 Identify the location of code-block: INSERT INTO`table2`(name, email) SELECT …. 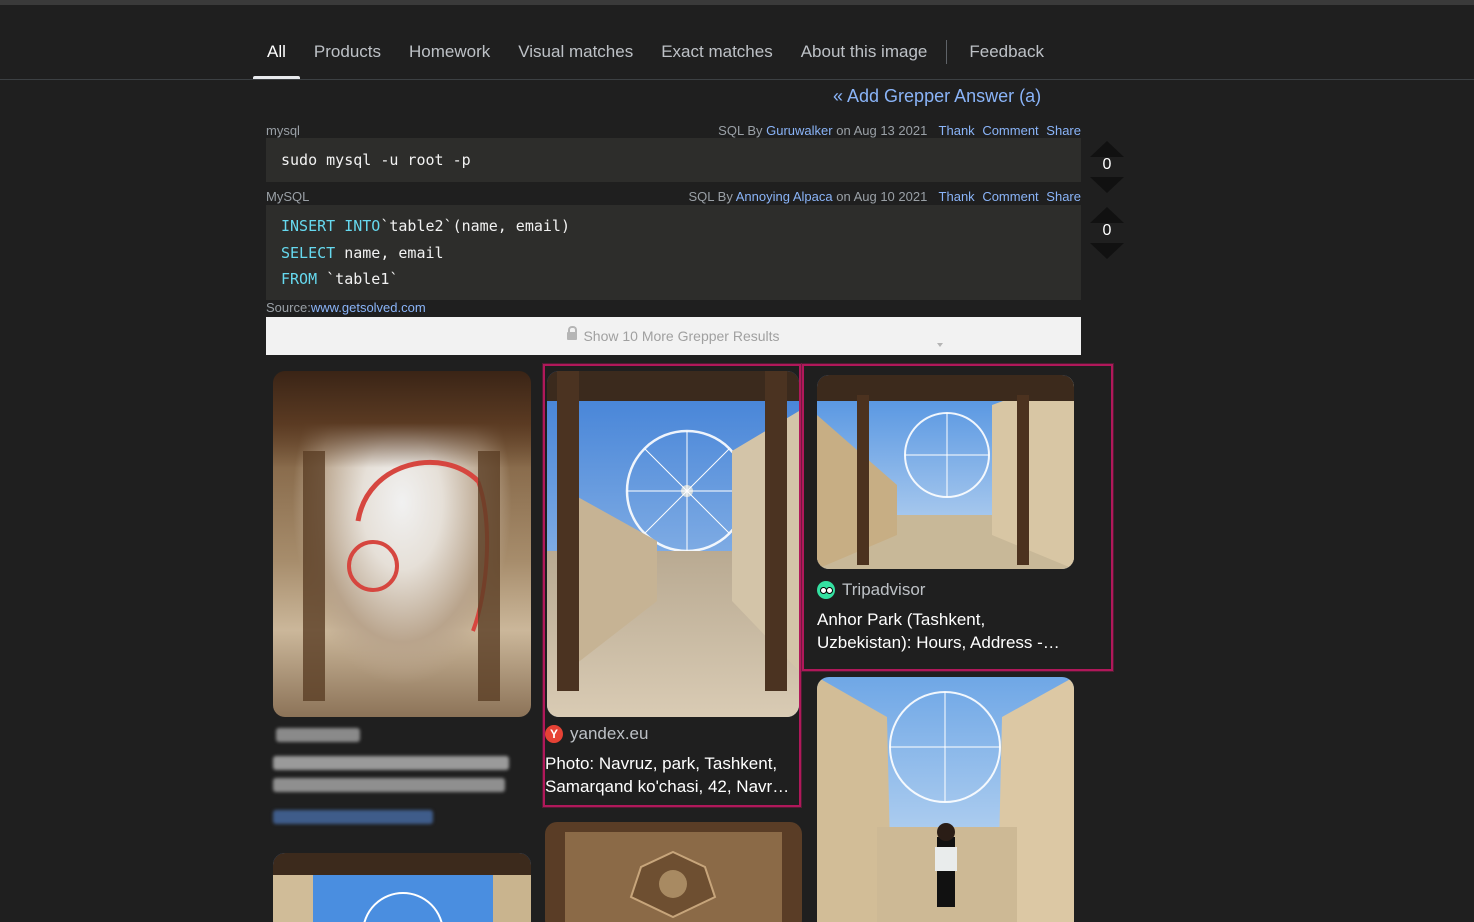
(673, 252).